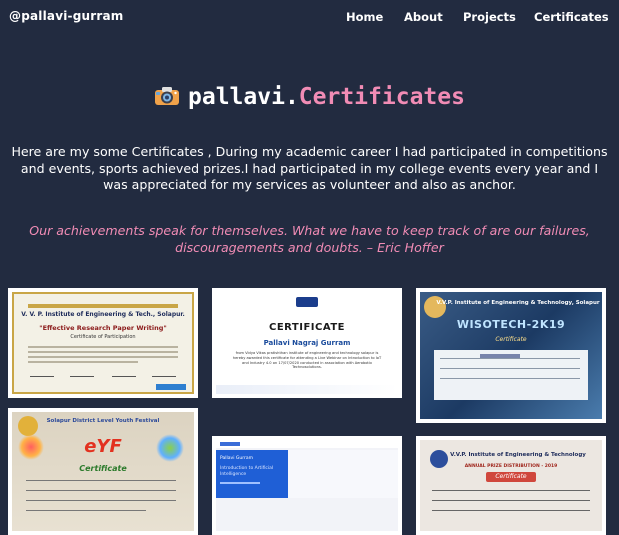 Image resolution: width=619 pixels, height=535 pixels. Describe the element at coordinates (489, 17) in the screenshot. I see `nav-link-projects: Projects` at that location.